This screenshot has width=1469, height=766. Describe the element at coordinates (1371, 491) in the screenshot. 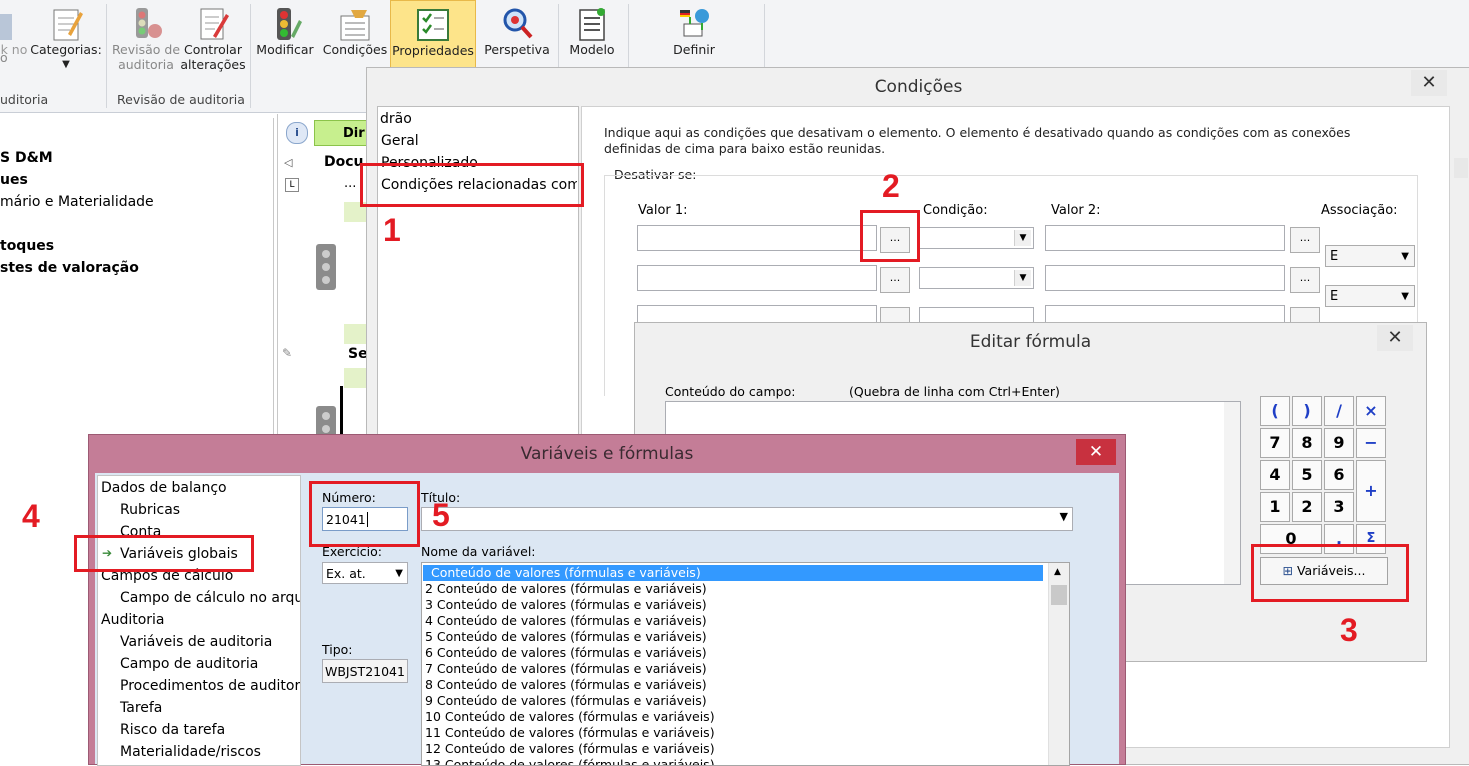

I see `plus-button: +` at that location.